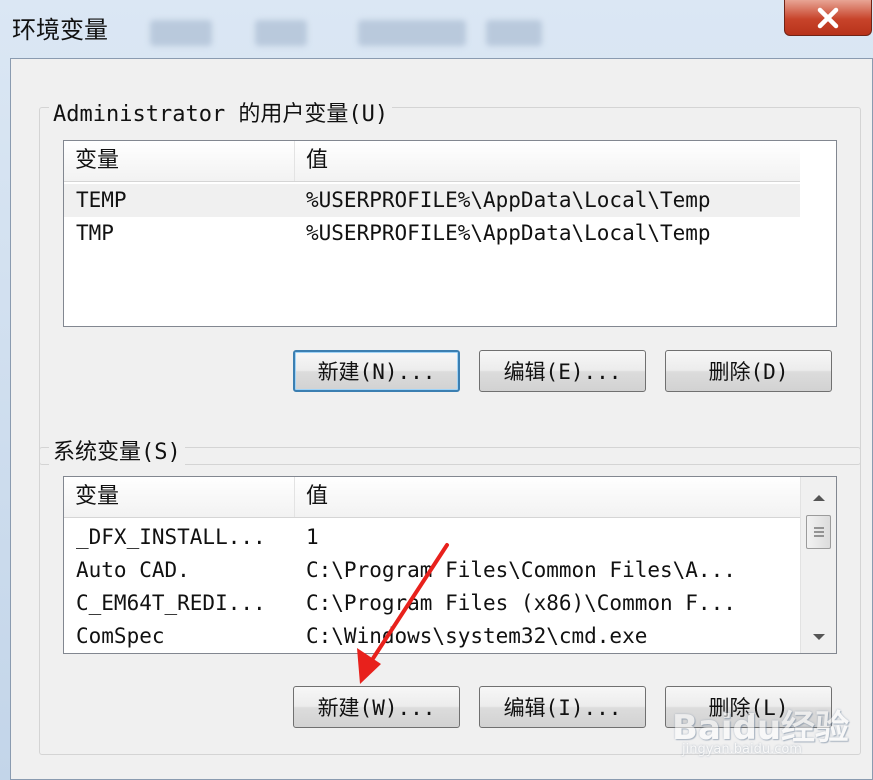  Describe the element at coordinates (748, 371) in the screenshot. I see `user-delete-button: 删除(D)` at that location.